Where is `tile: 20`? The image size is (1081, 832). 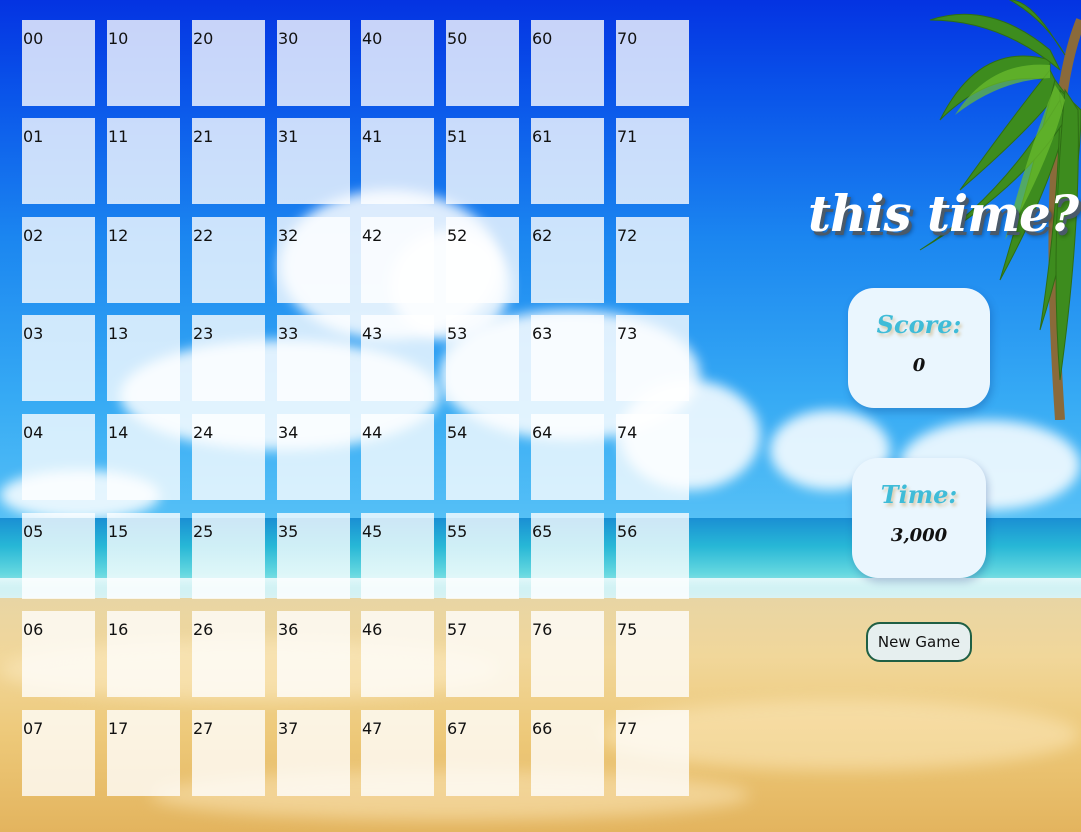 tile: 20 is located at coordinates (228, 63).